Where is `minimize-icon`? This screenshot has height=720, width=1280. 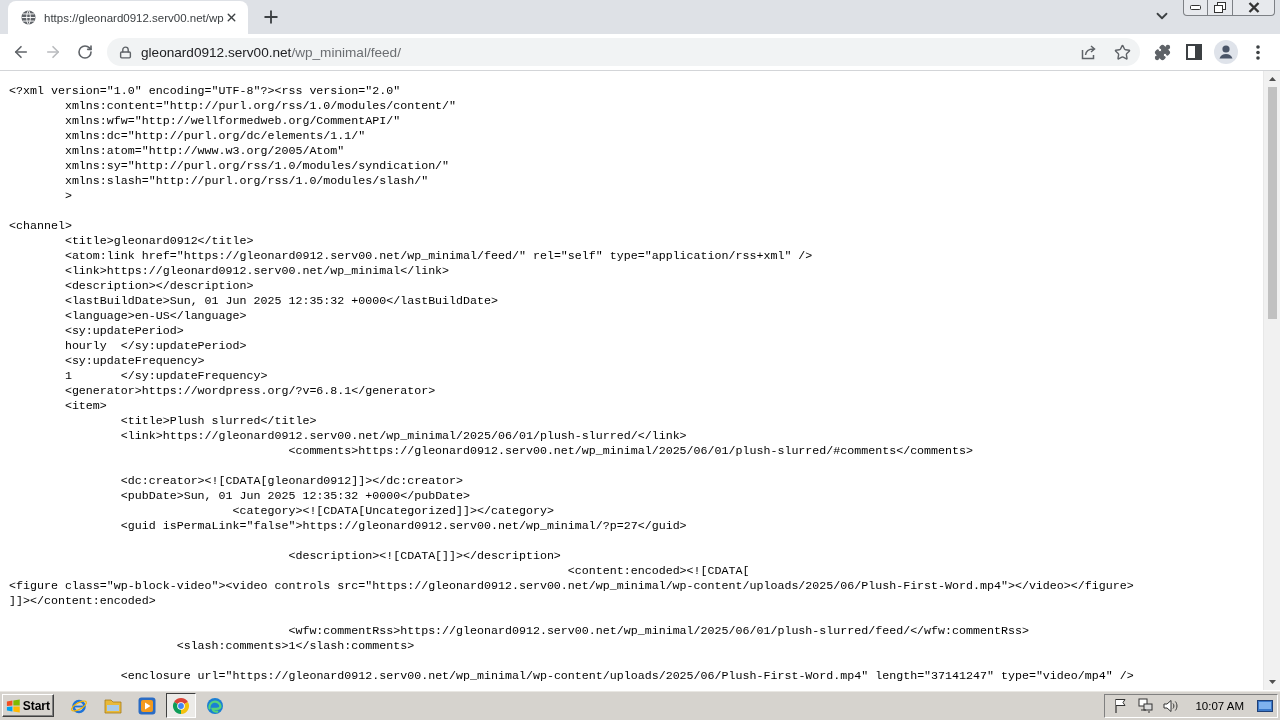 minimize-icon is located at coordinates (1195, 7).